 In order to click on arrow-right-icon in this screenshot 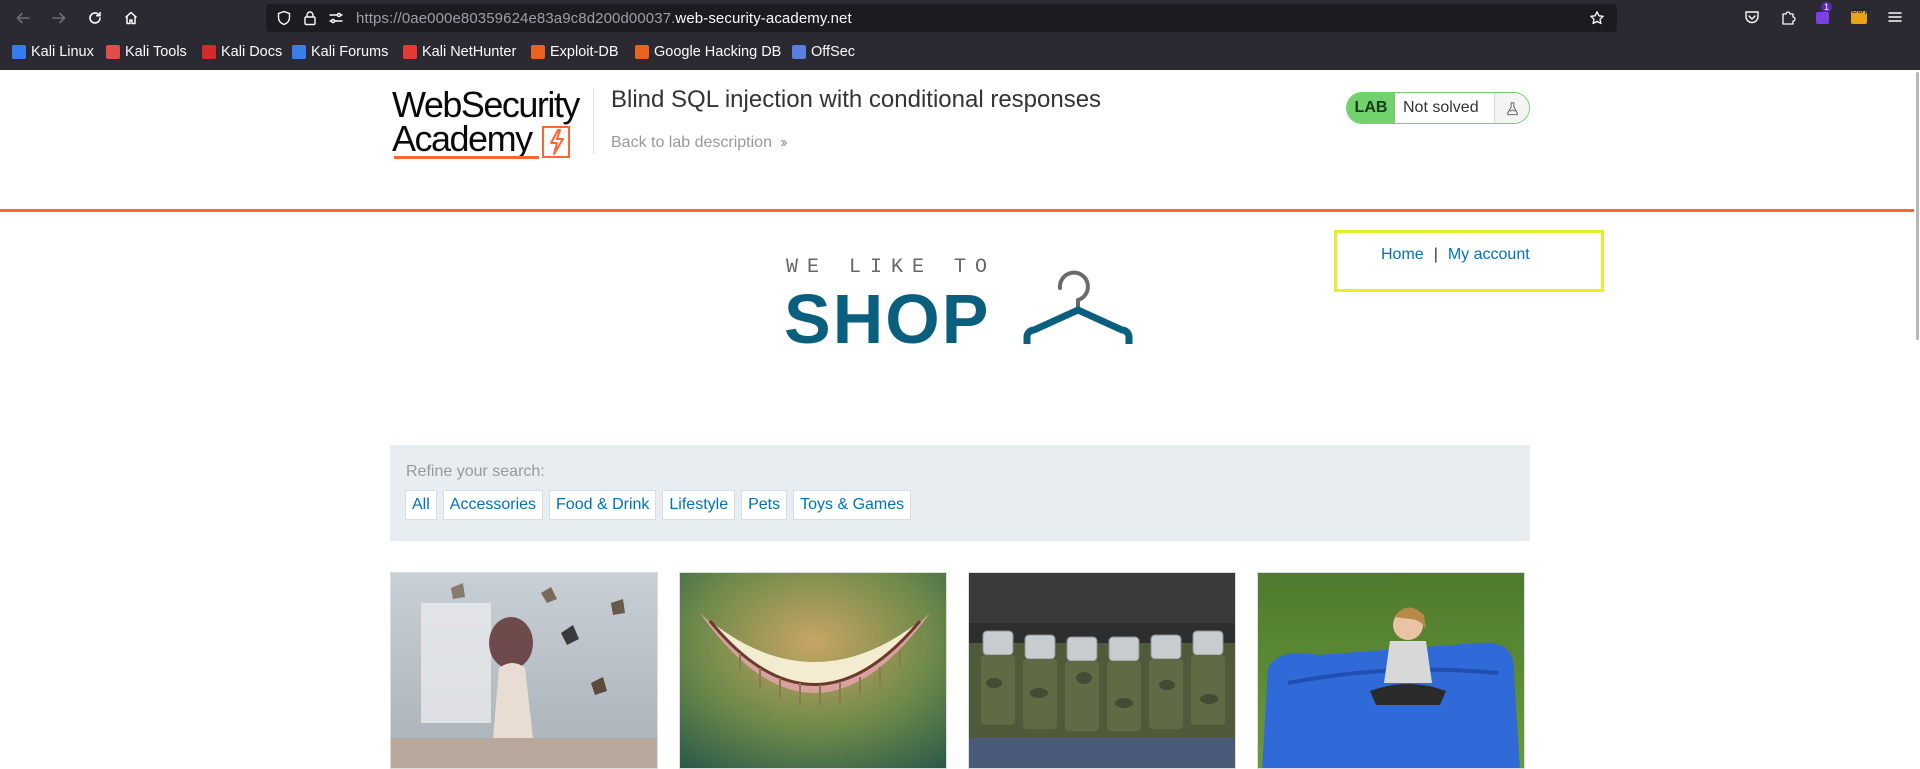, I will do `click(59, 18)`.